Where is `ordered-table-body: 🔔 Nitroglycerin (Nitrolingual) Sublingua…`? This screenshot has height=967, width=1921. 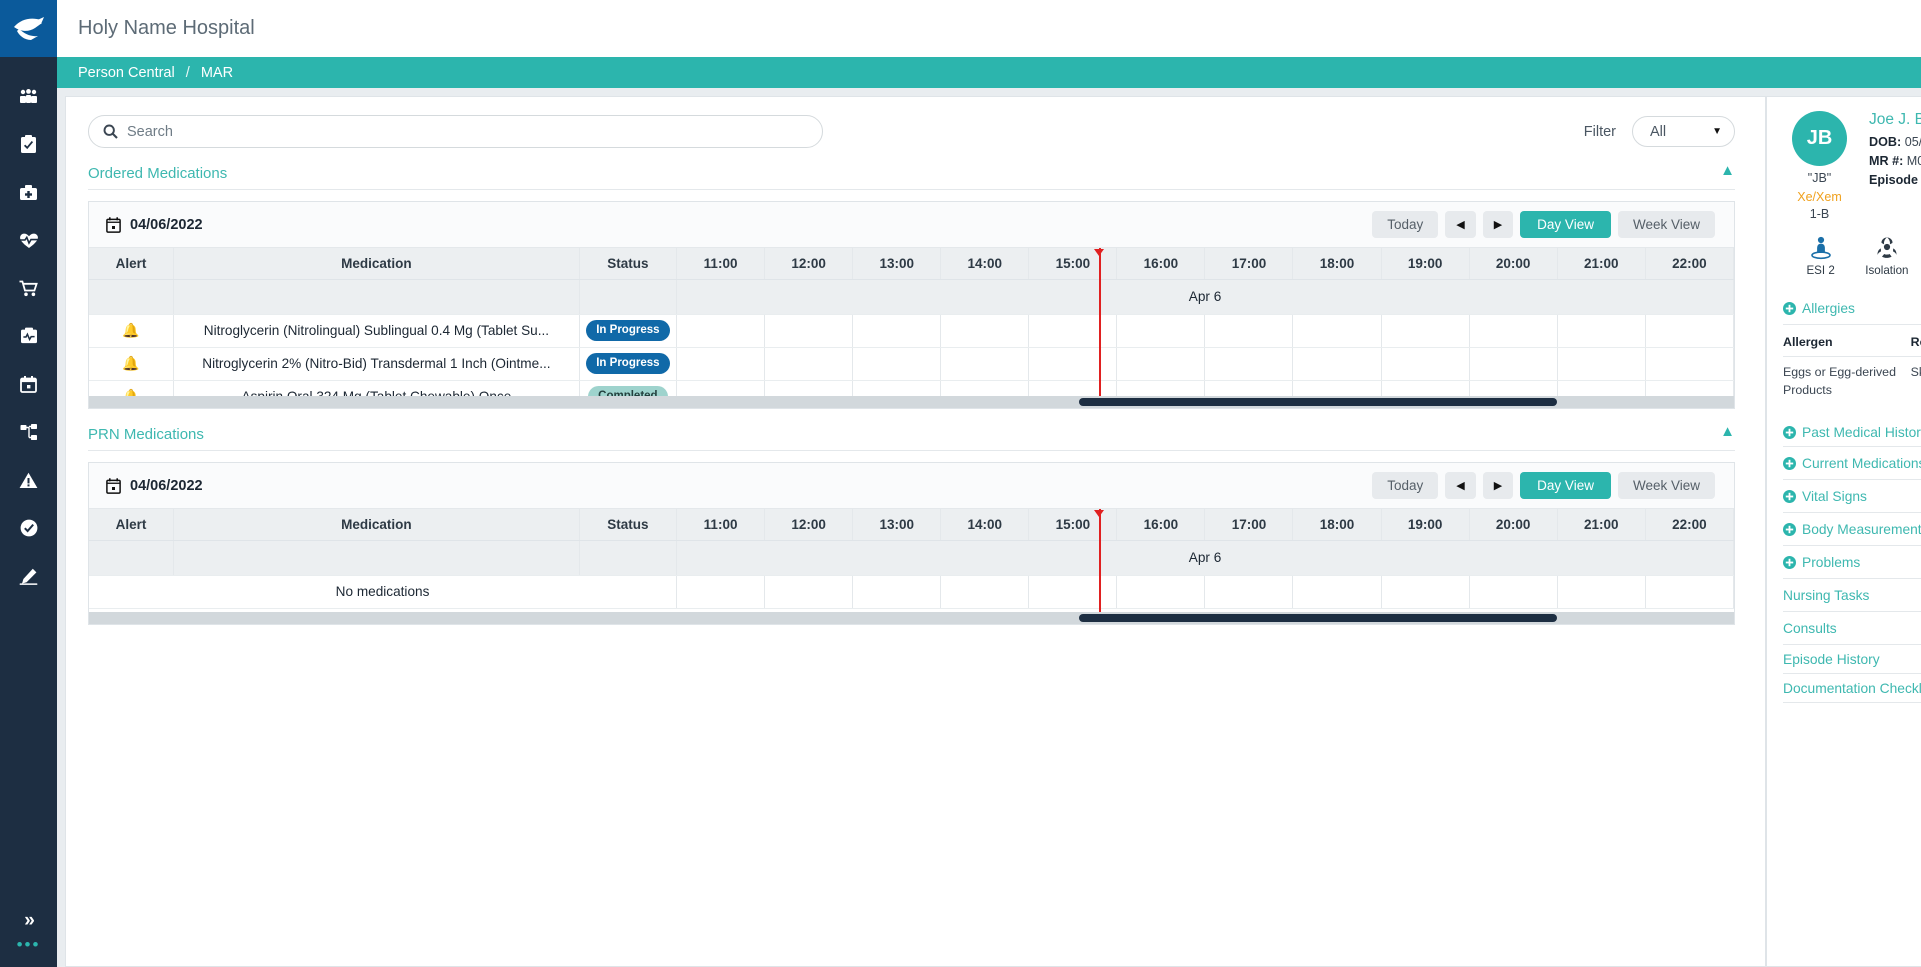 ordered-table-body: 🔔 Nitroglycerin (Nitrolingual) Sublingua… is located at coordinates (911, 355).